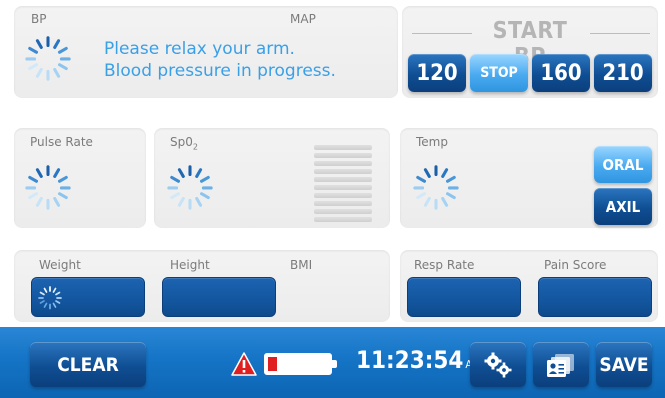 This screenshot has height=398, width=665. I want to click on weight-label: Weight, so click(60, 265).